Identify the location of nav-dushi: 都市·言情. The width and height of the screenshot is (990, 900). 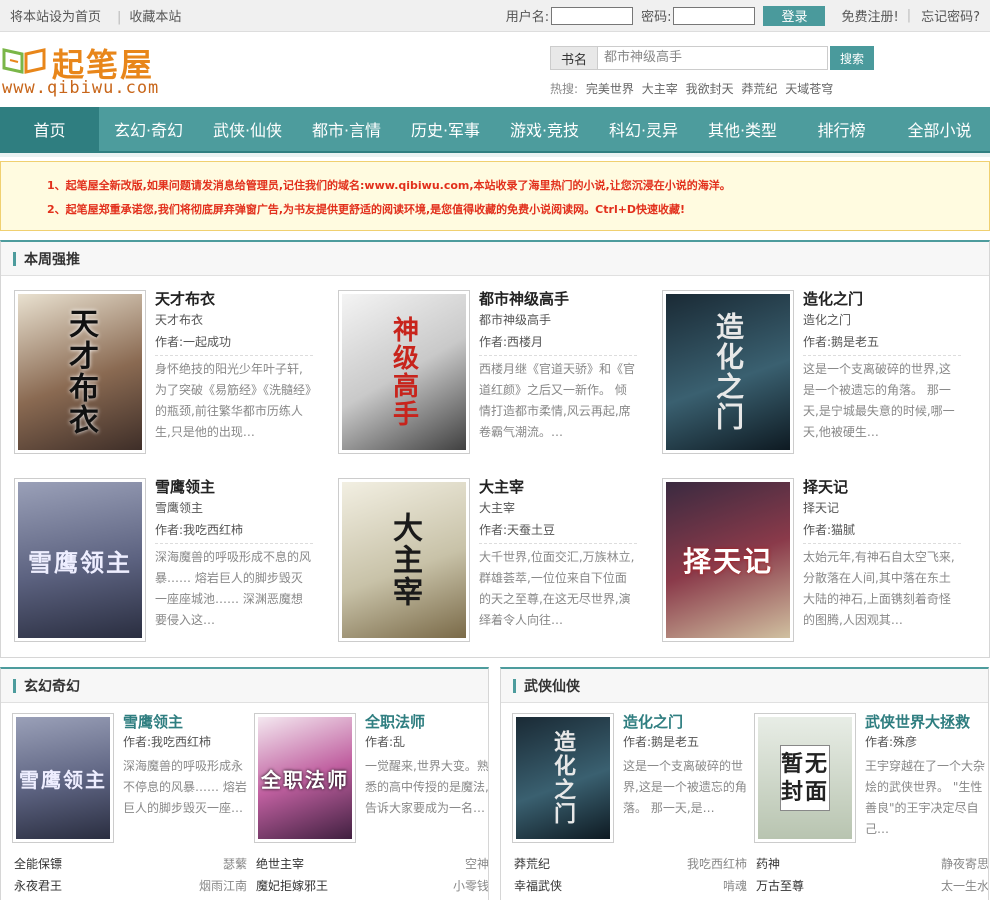
(346, 129).